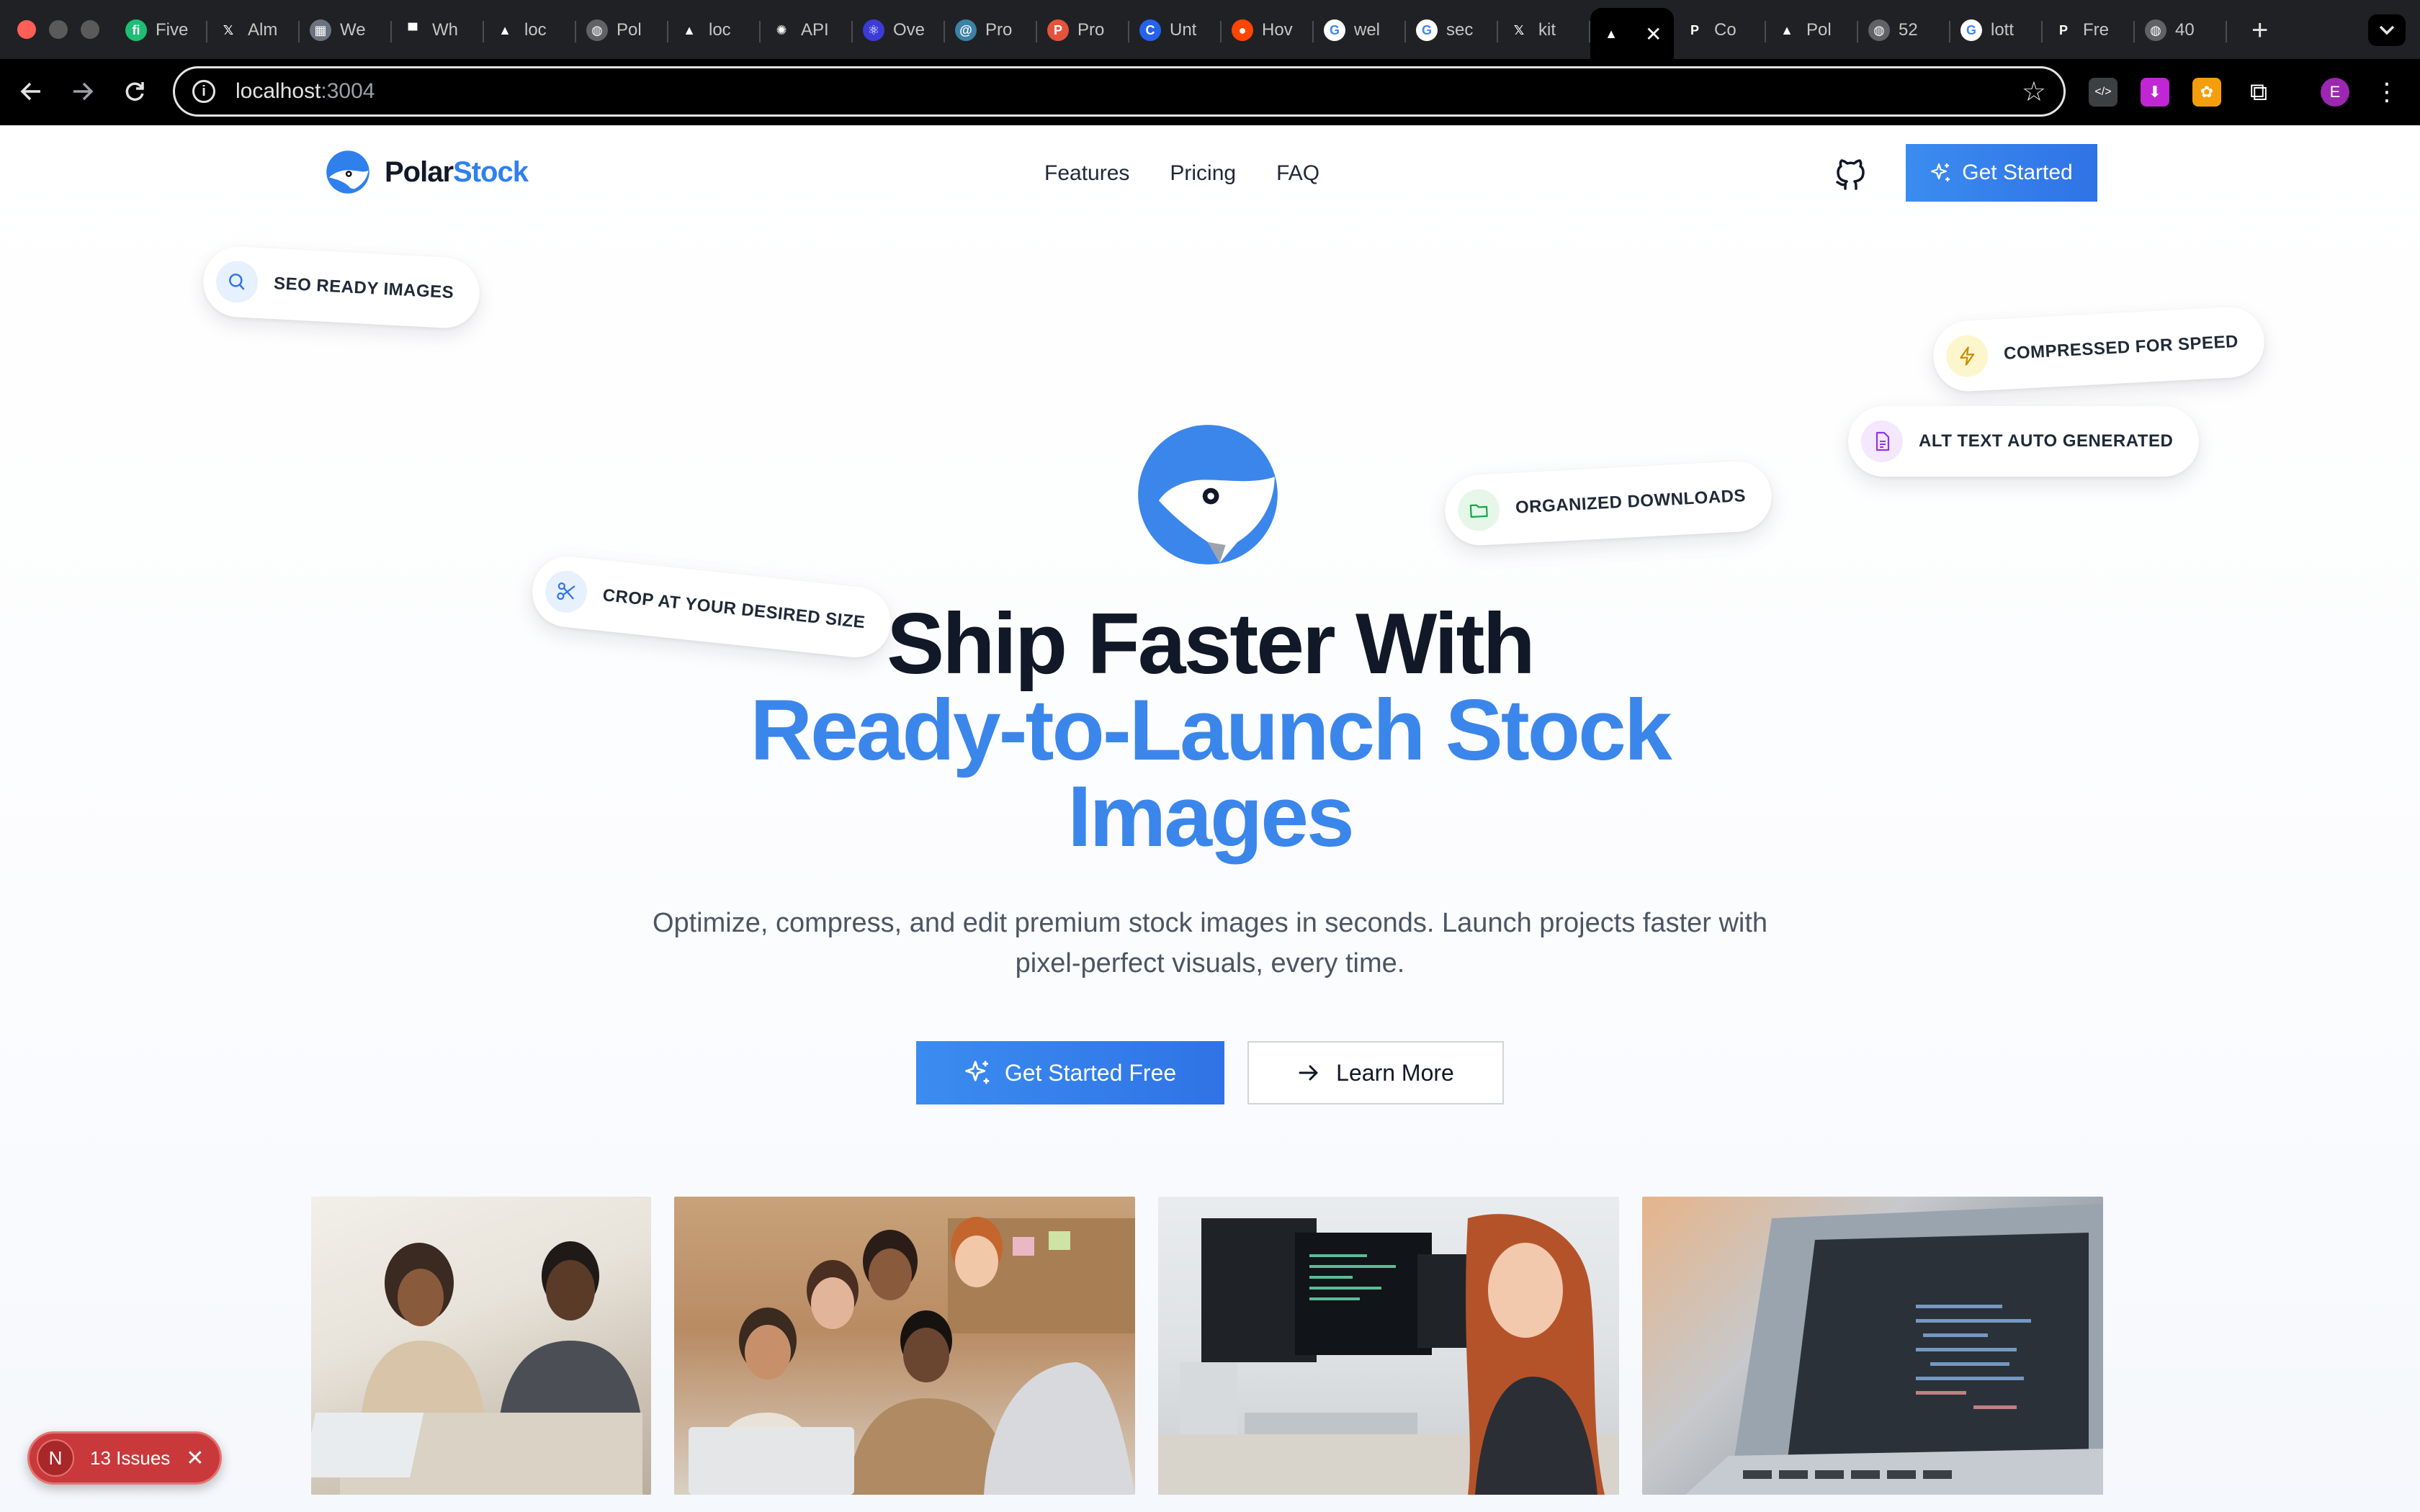  I want to click on feature-pill-organized-label: ORGANIZED DOWNLOADS, so click(1631, 502).